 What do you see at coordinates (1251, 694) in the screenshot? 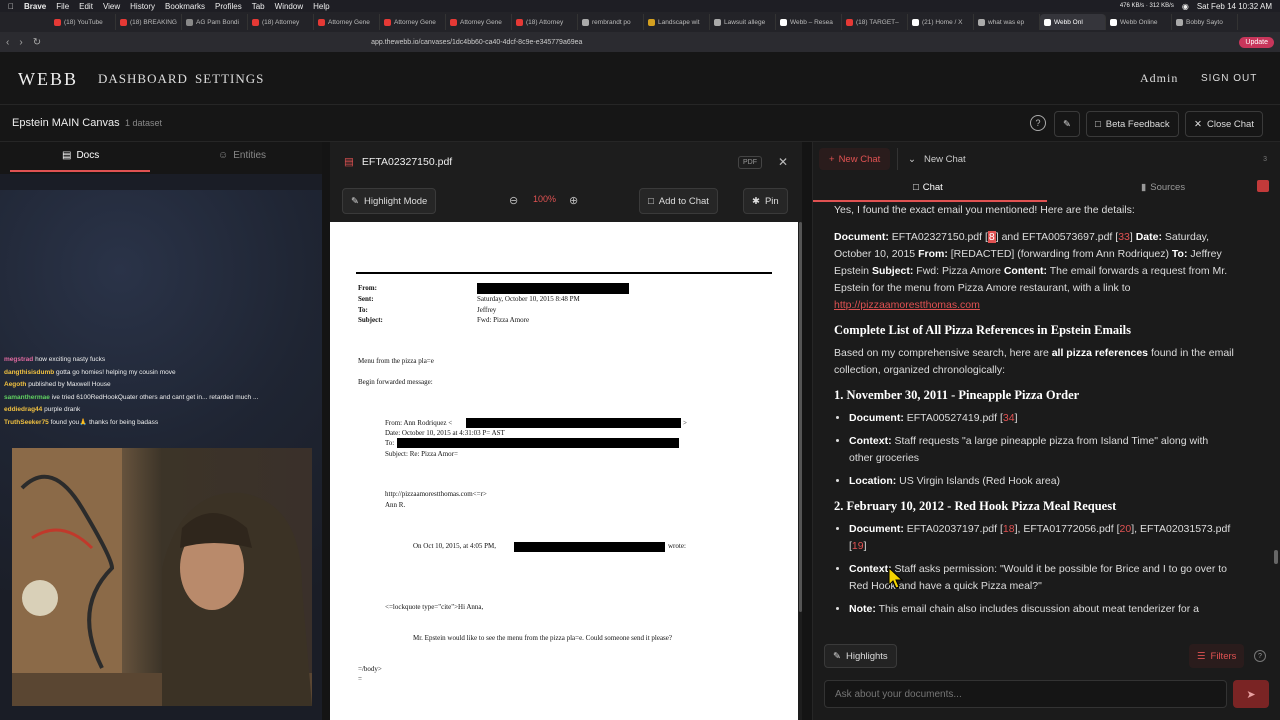
I see `send-button: ➤` at bounding box center [1251, 694].